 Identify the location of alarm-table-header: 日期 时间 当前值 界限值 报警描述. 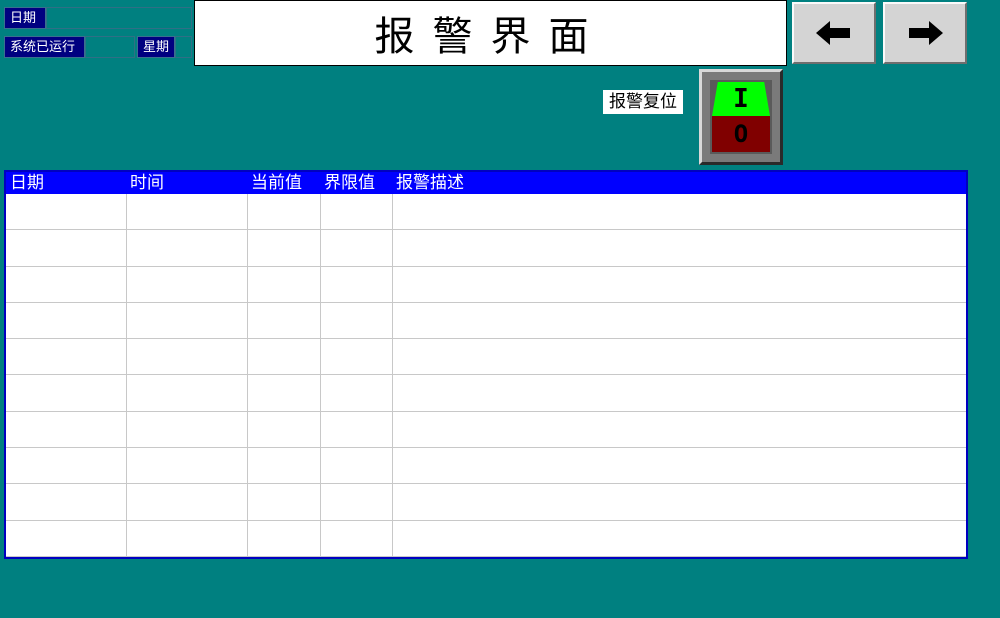
(486, 183).